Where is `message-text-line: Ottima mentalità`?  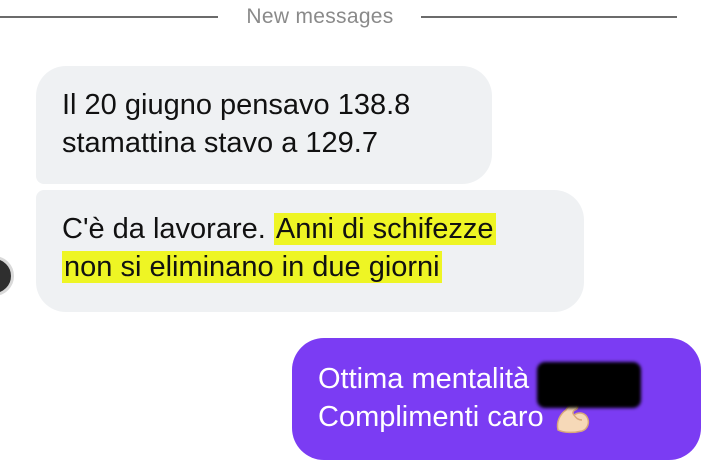
message-text-line: Ottima mentalità is located at coordinates (496, 384).